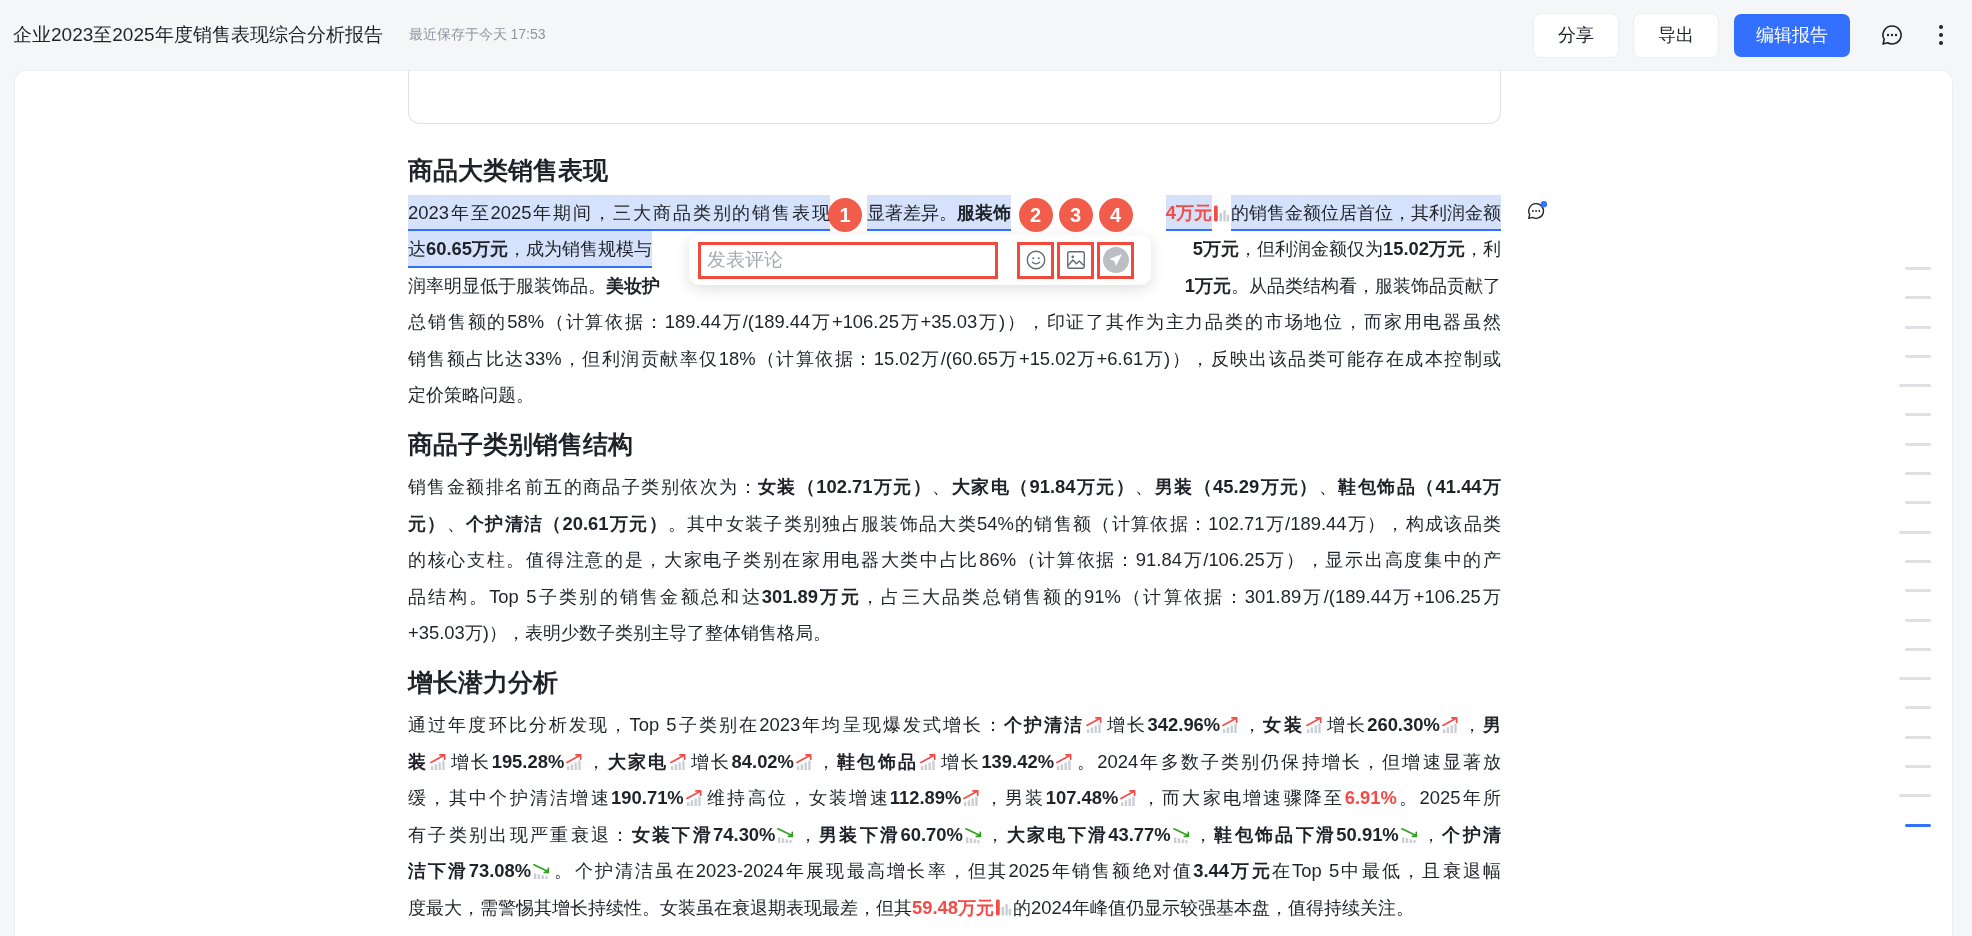  I want to click on paragraph-text: ，男, so click(1481, 725).